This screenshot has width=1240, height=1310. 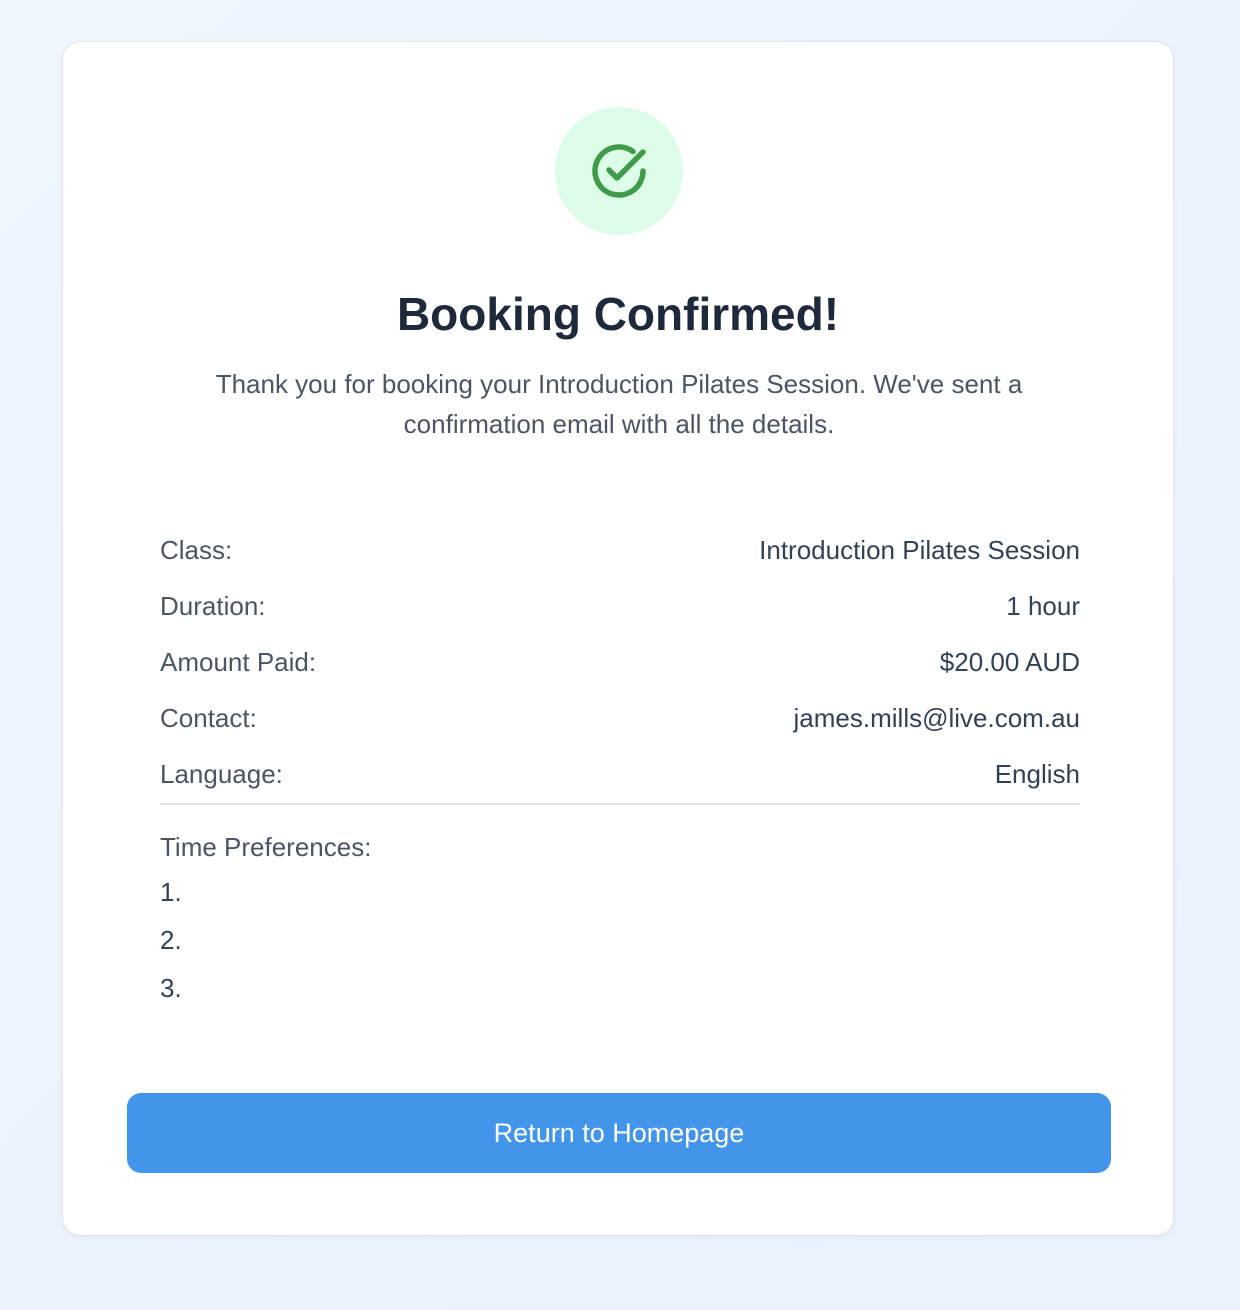 I want to click on detail-label: Duration:, so click(x=213, y=605).